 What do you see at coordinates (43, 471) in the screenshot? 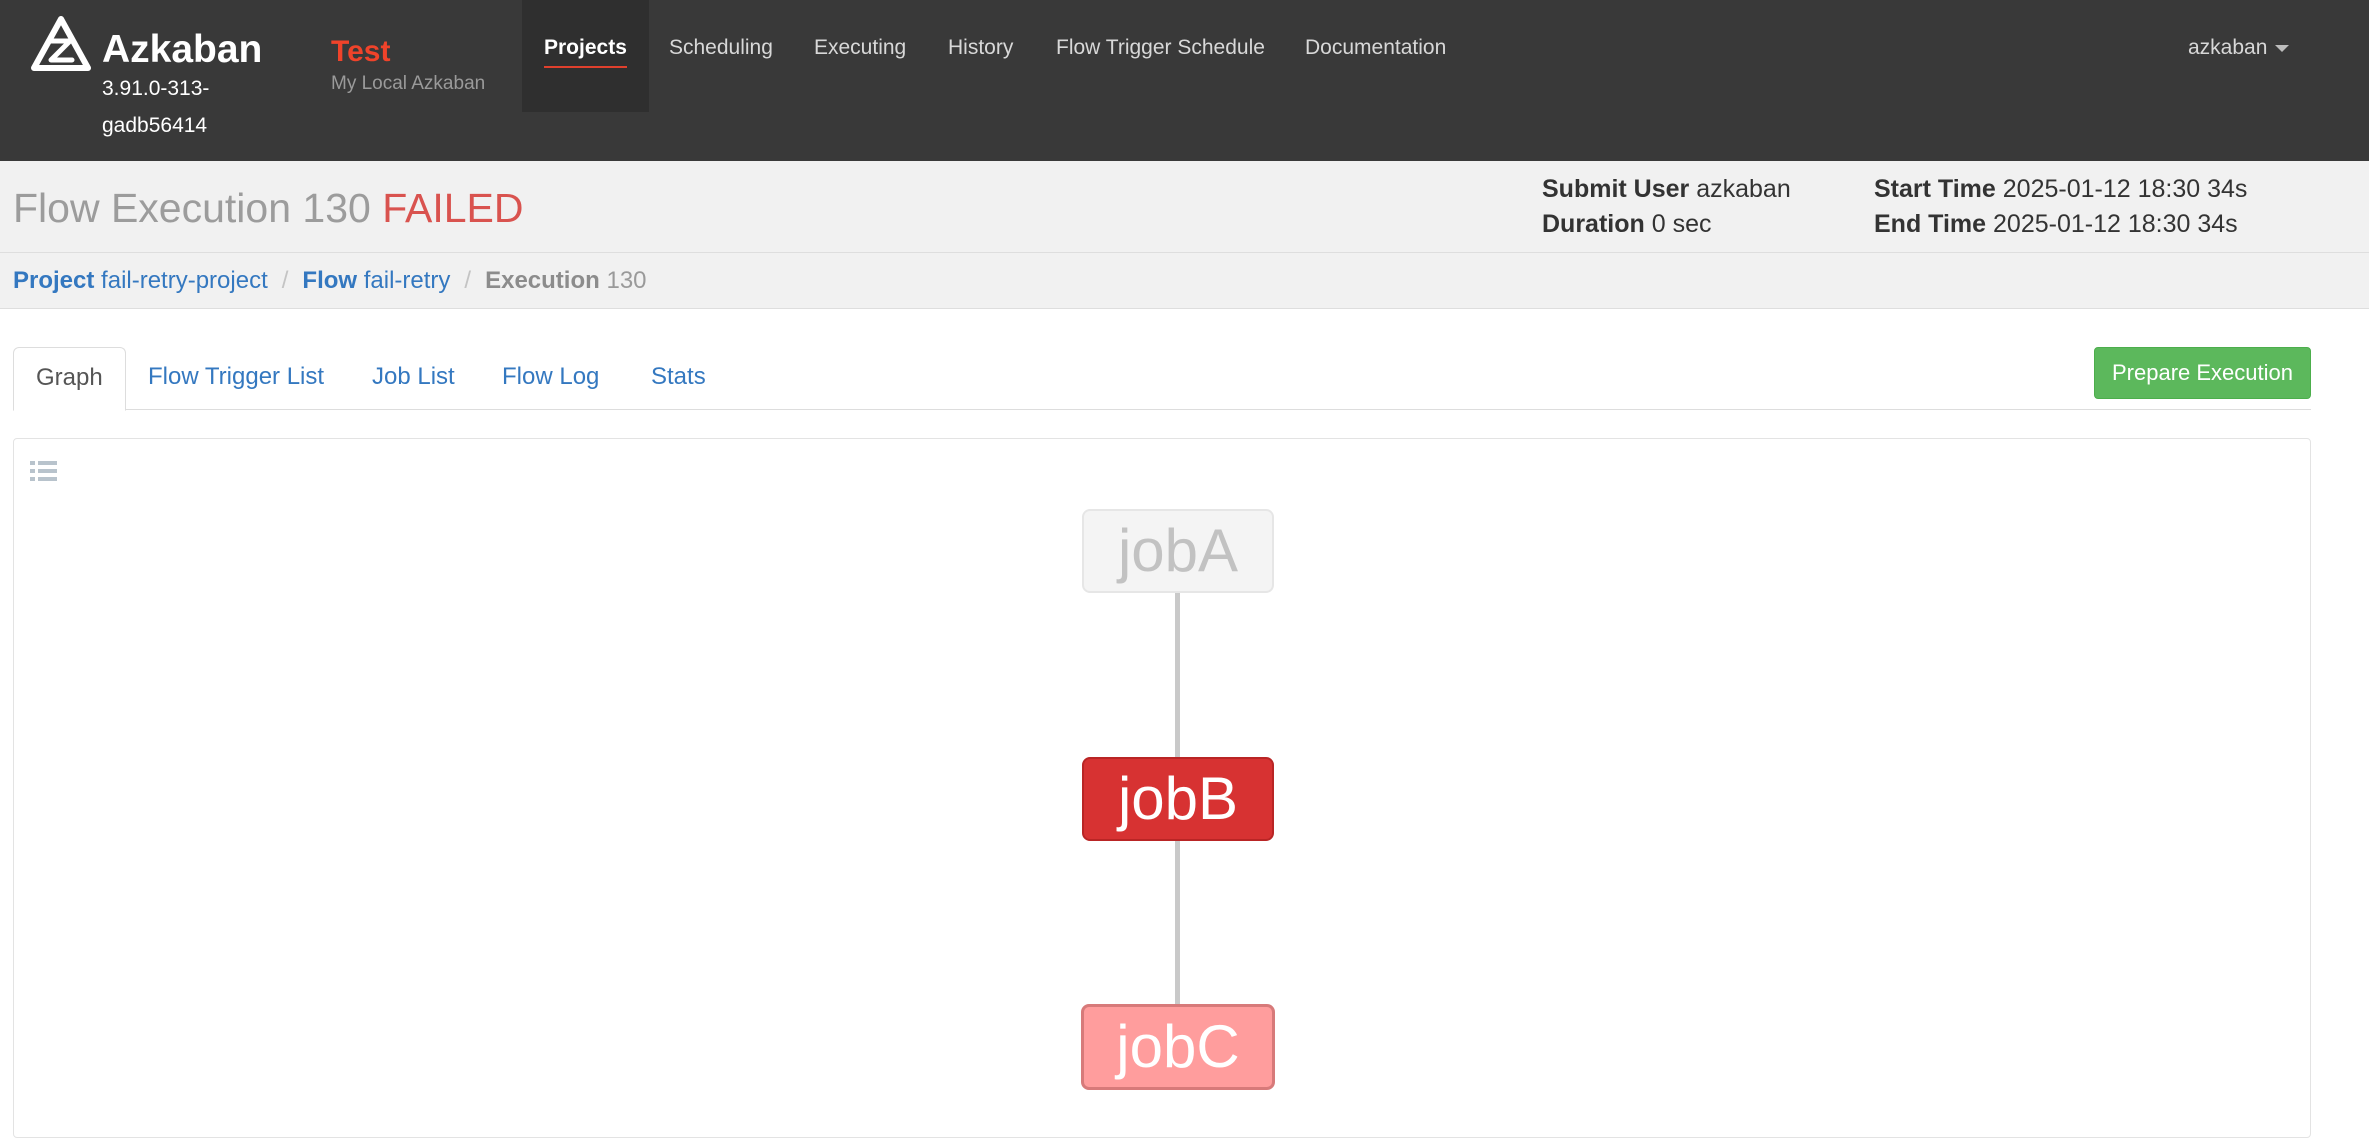
I see `job-list-toggle-icon` at bounding box center [43, 471].